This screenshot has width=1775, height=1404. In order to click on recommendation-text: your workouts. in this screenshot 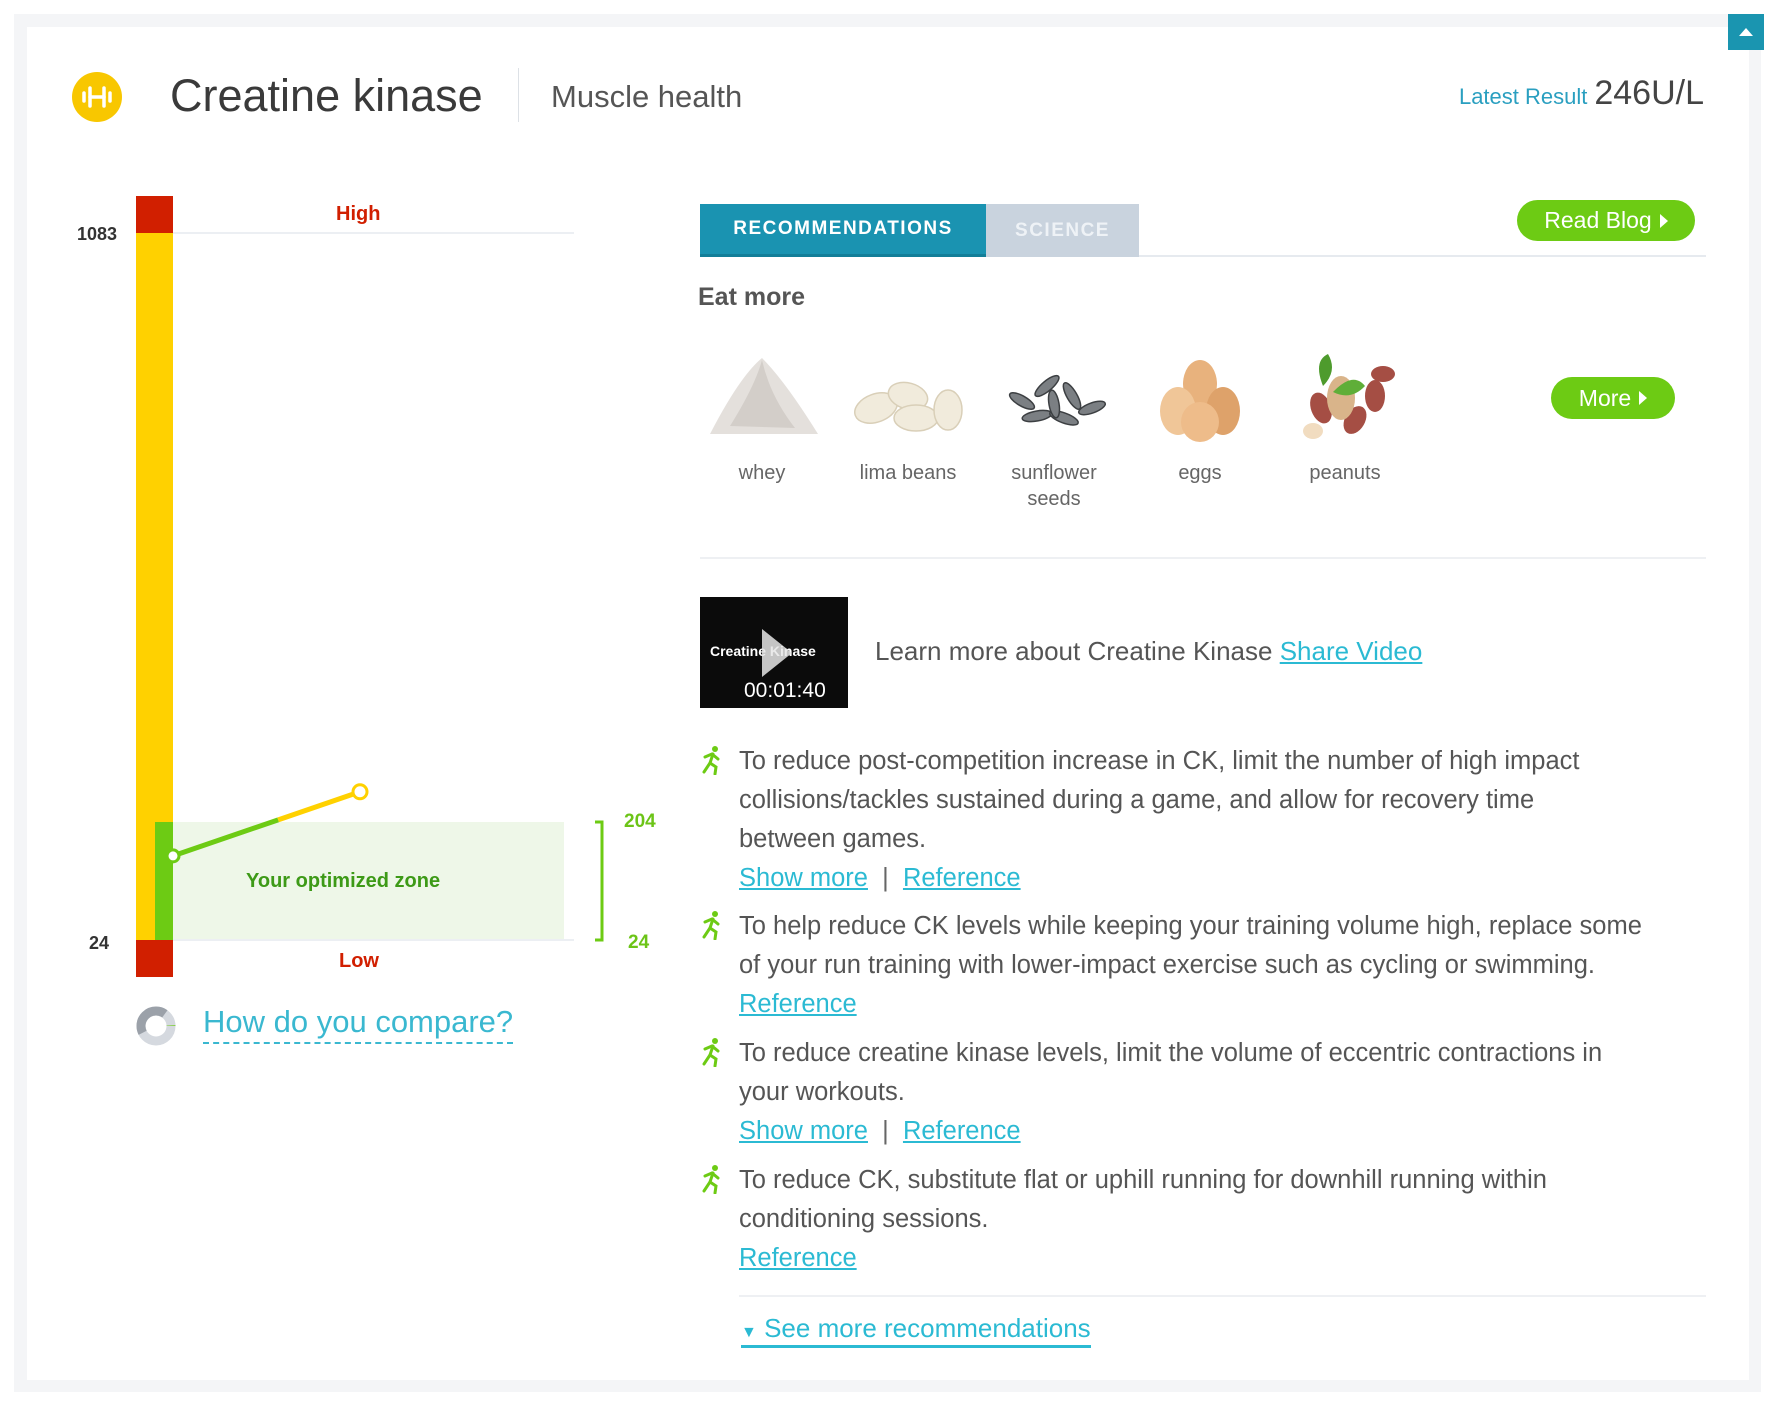, I will do `click(822, 1092)`.